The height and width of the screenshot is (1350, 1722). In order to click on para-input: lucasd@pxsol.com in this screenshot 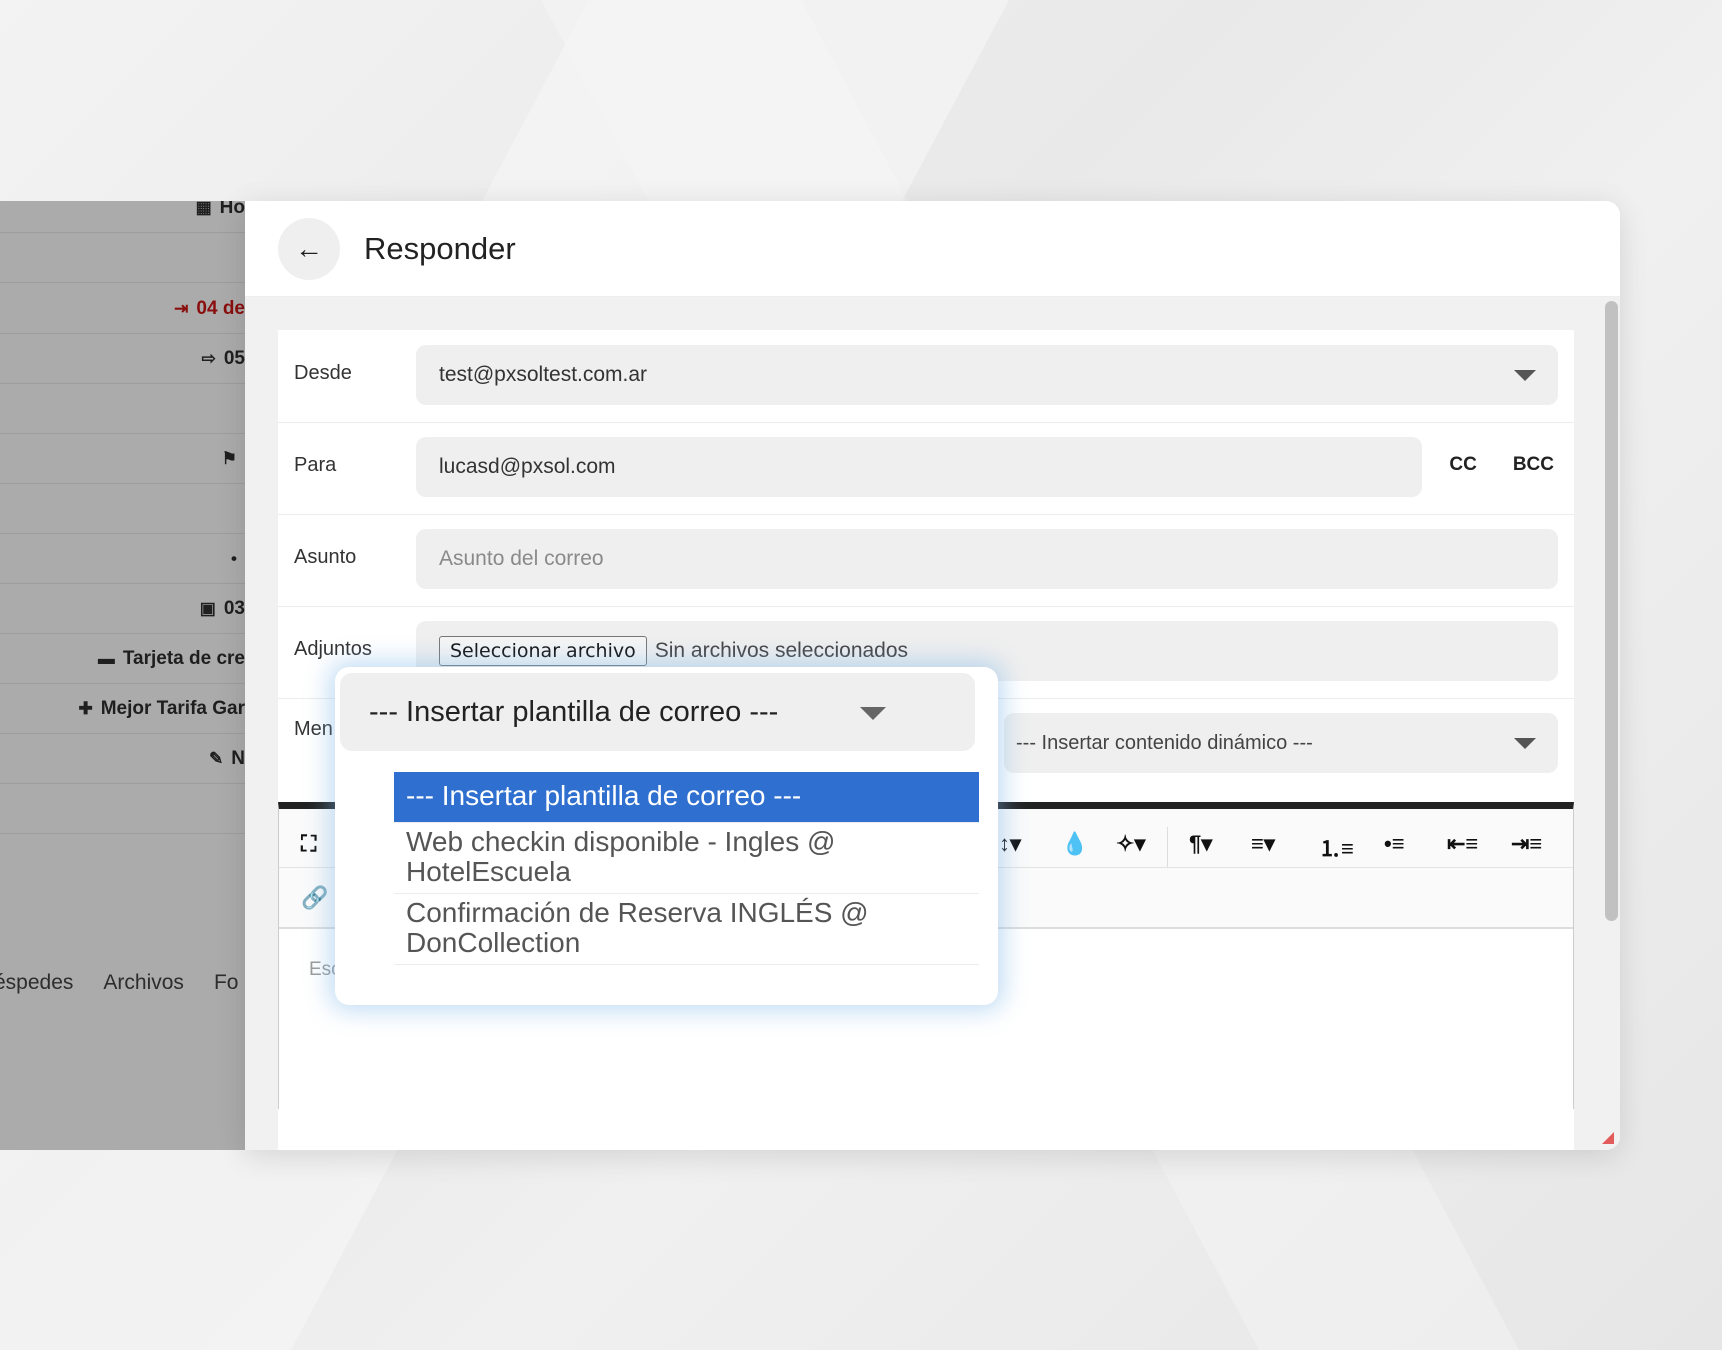, I will do `click(919, 467)`.